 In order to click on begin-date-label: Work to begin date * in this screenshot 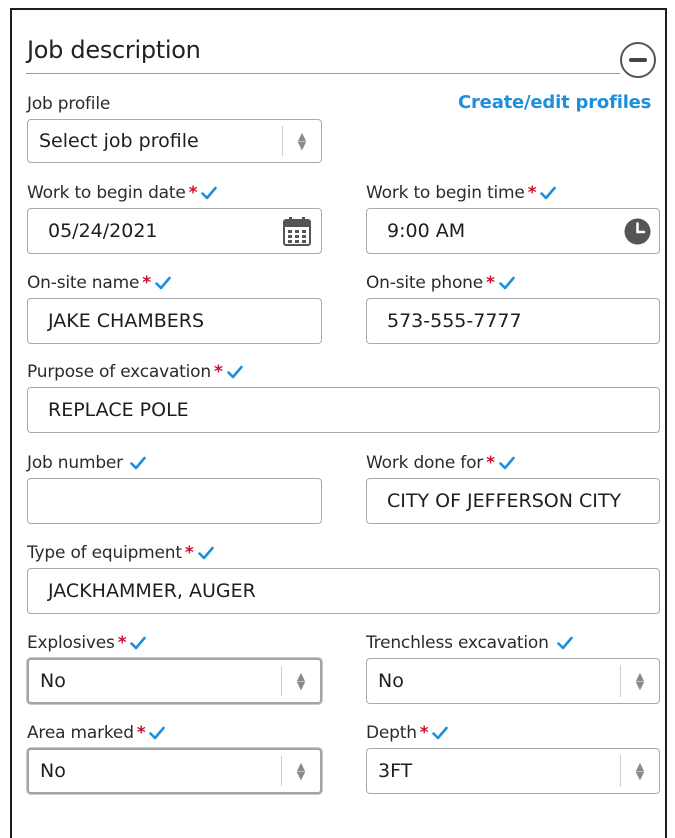, I will do `click(122, 193)`.